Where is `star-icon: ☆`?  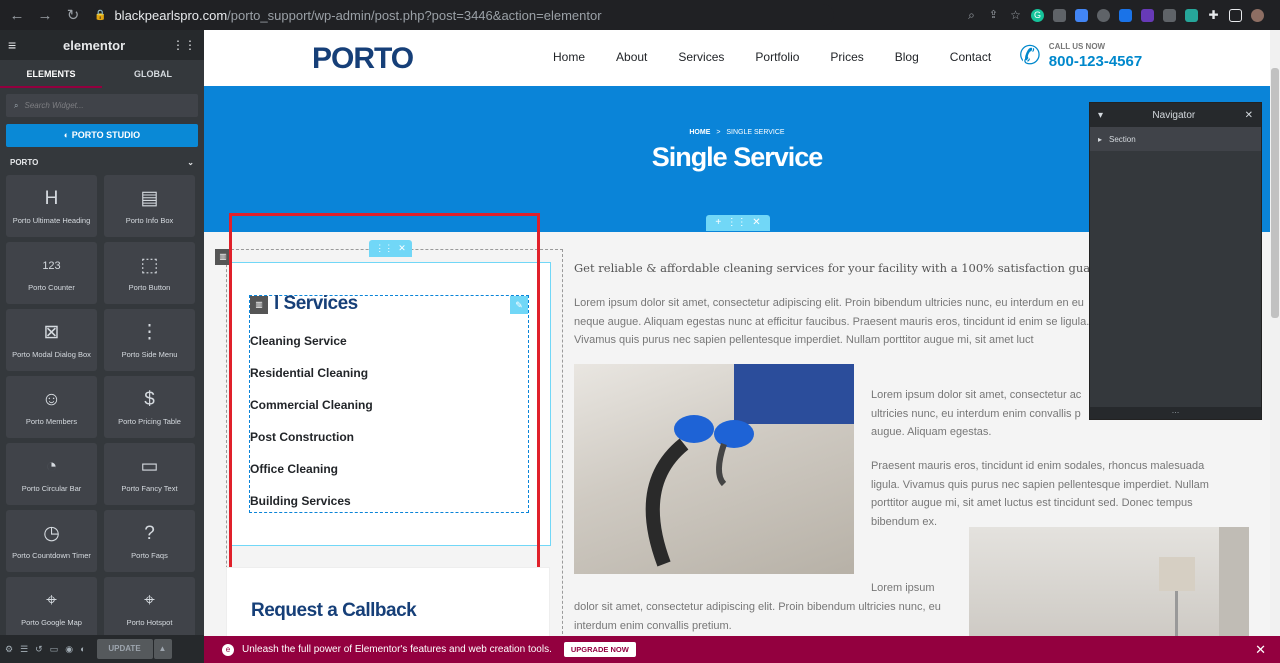 star-icon: ☆ is located at coordinates (1015, 15).